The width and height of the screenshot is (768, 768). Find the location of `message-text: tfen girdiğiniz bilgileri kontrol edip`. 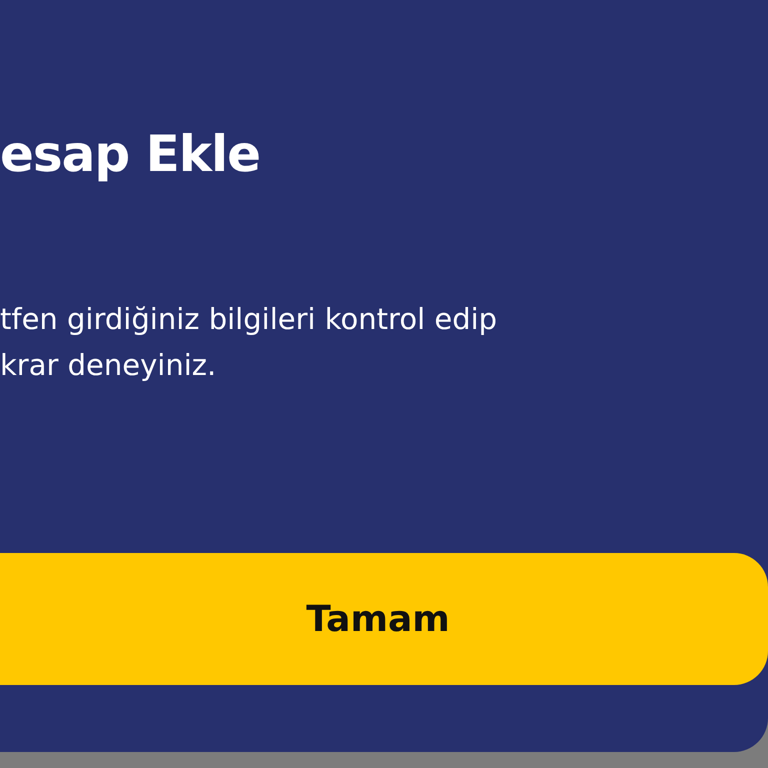

message-text: tfen girdiğiniz bilgileri kontrol edip is located at coordinates (249, 319).